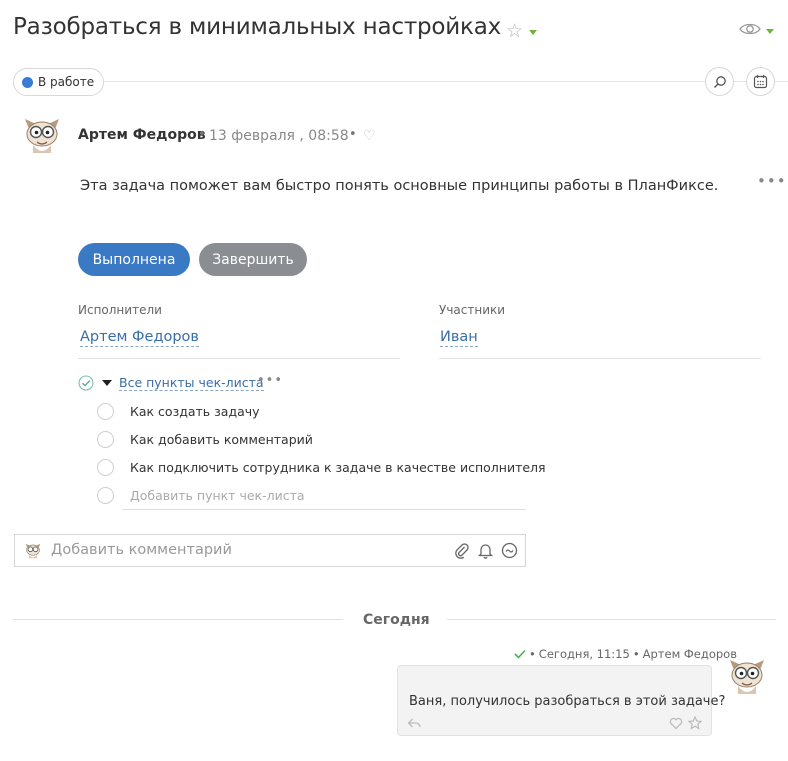  What do you see at coordinates (107, 383) in the screenshot?
I see `checklist-collapse-icon` at bounding box center [107, 383].